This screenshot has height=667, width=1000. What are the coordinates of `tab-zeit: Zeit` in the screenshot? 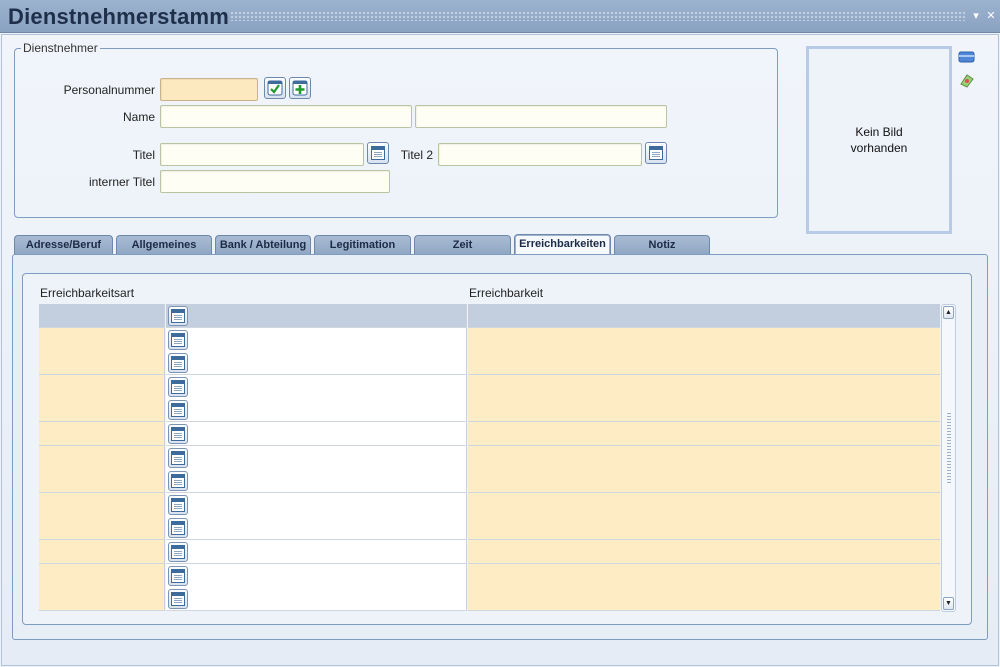 It's located at (462, 245).